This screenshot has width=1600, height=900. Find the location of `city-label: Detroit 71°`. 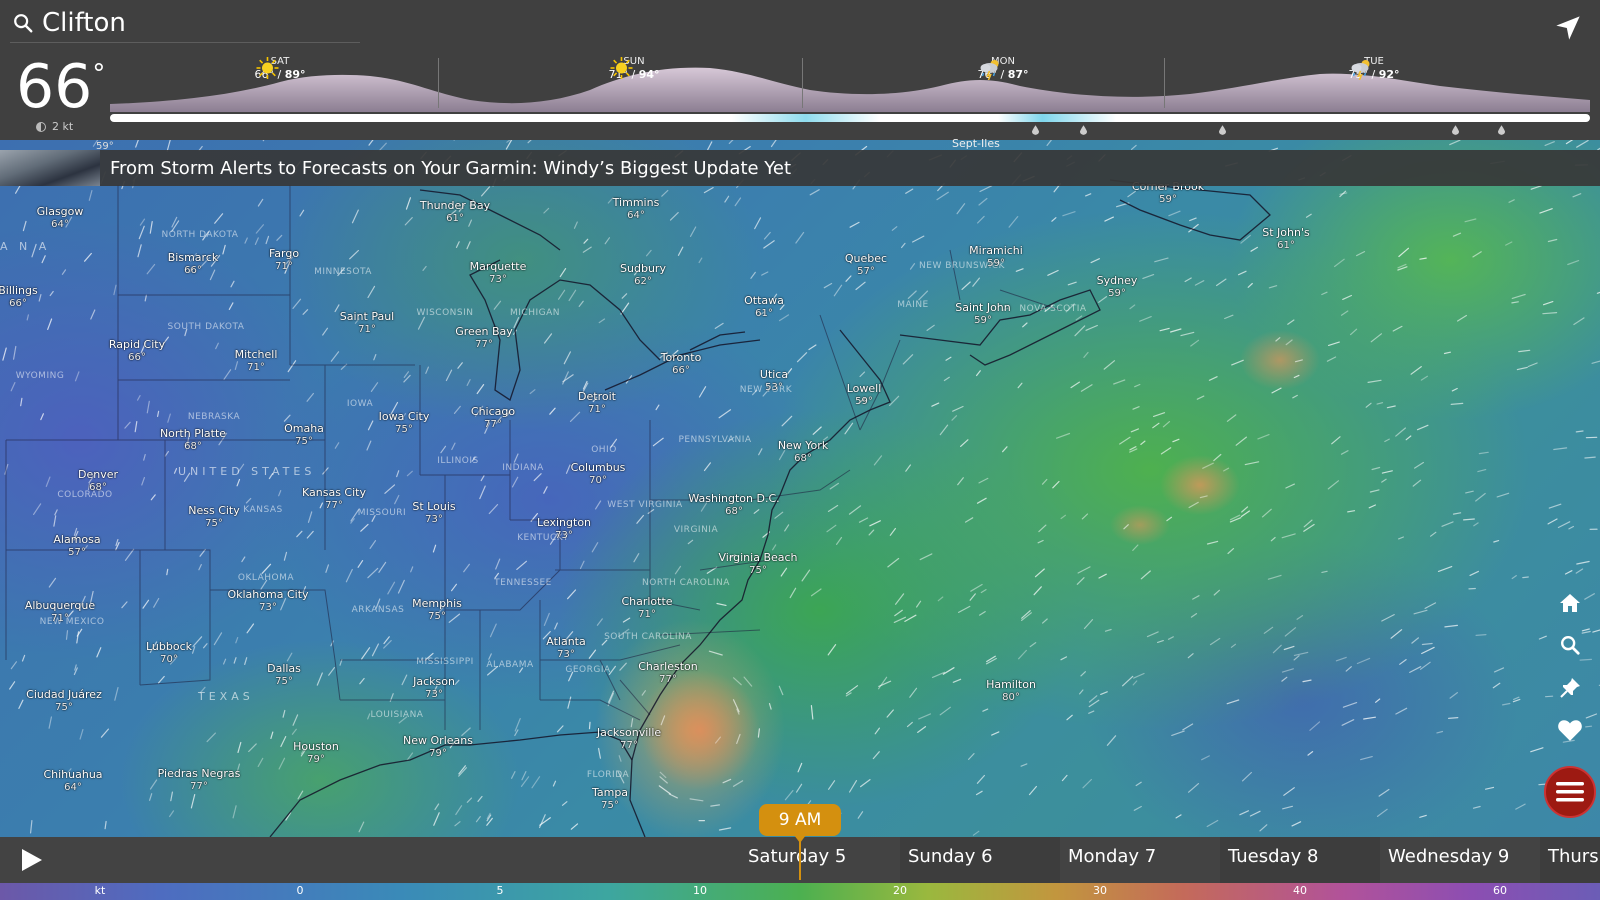

city-label: Detroit 71° is located at coordinates (597, 403).